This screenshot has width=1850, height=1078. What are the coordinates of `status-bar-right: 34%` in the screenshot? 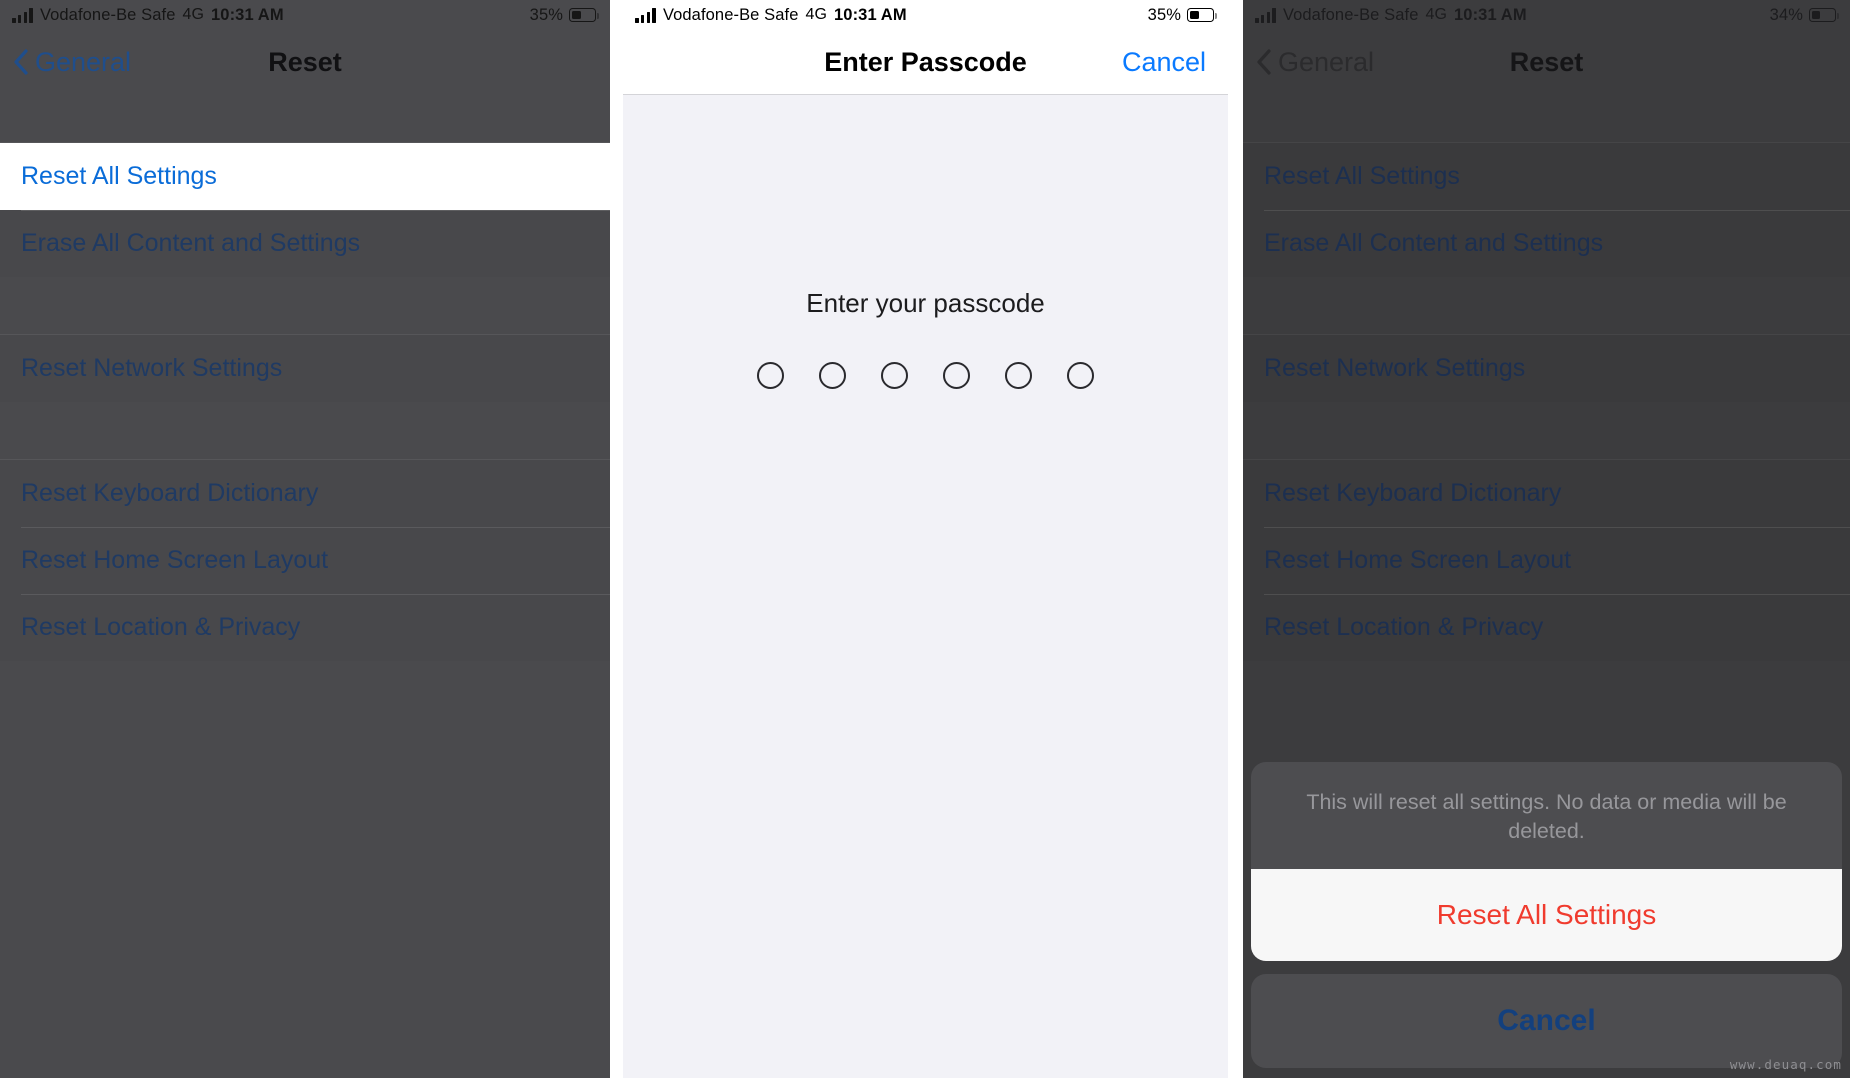 It's located at (1804, 15).